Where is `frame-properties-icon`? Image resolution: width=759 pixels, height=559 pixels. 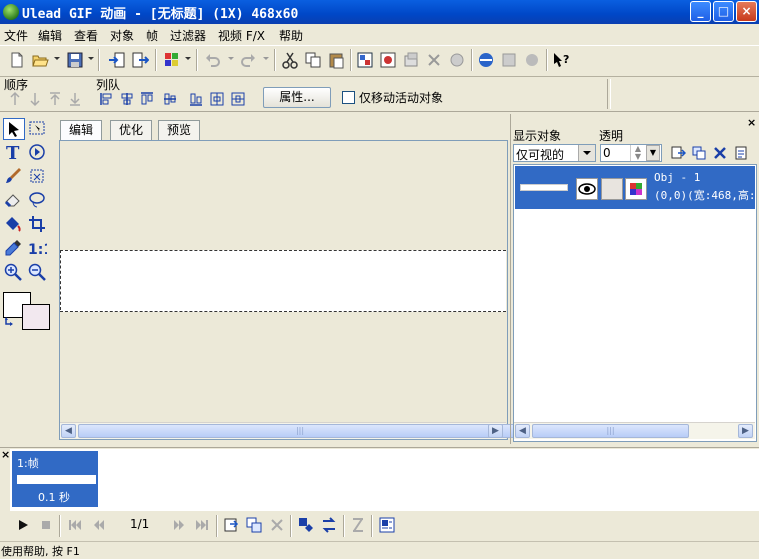
frame-properties-icon is located at coordinates (387, 525).